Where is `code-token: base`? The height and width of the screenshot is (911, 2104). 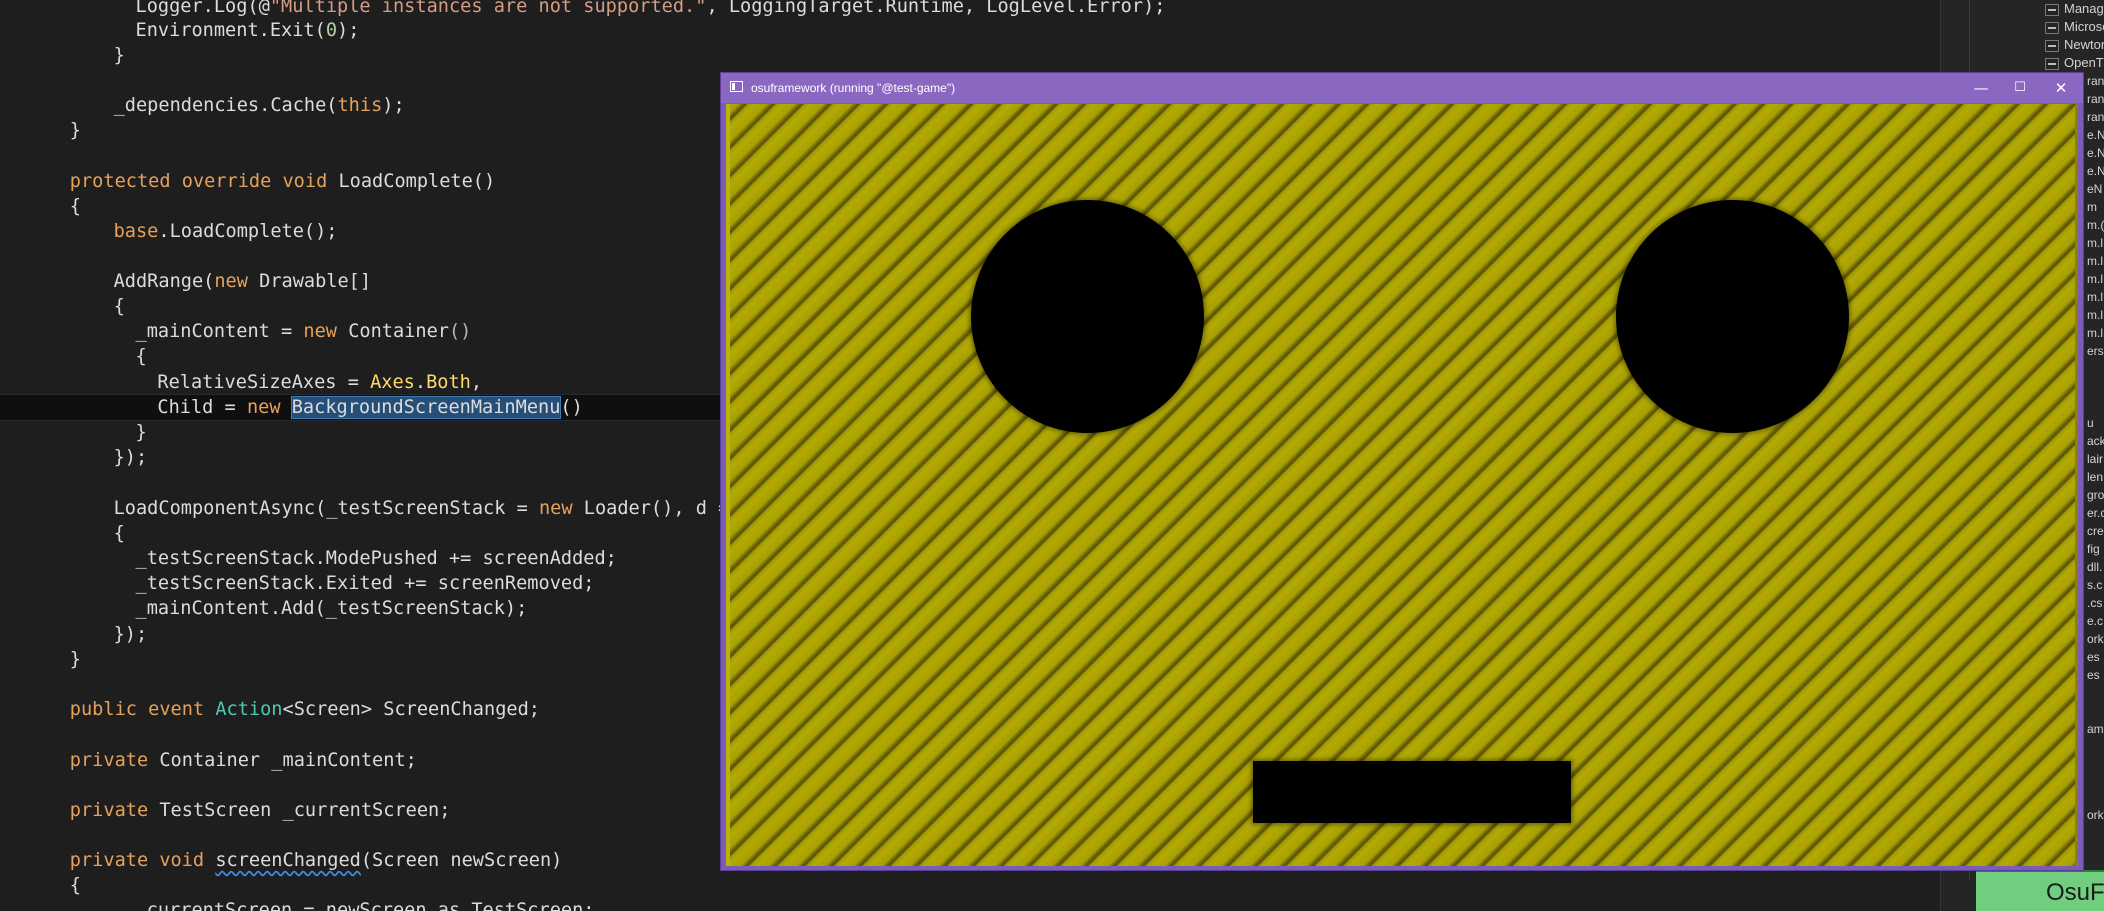 code-token: base is located at coordinates (136, 231).